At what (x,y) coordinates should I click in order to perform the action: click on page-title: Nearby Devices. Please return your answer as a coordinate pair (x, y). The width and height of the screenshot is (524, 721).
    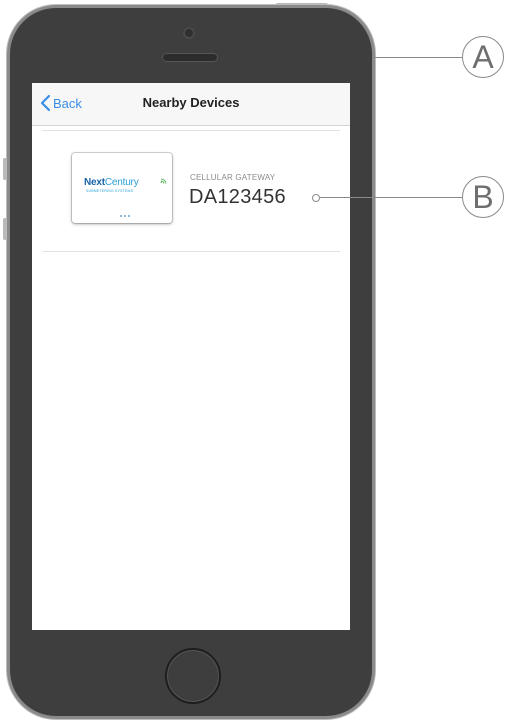
    Looking at the image, I should click on (191, 102).